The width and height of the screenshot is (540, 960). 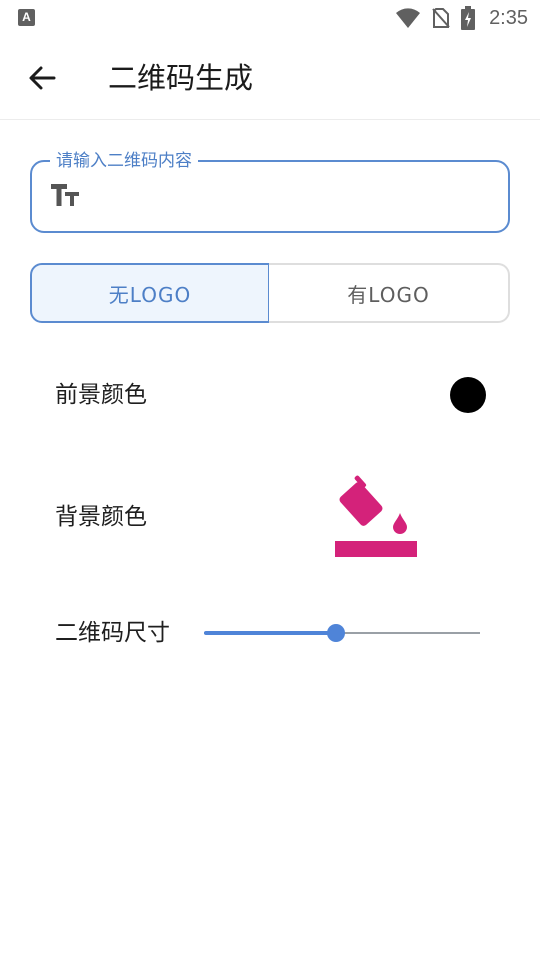 What do you see at coordinates (150, 293) in the screenshot?
I see `no-logo-option: 无LOGO` at bounding box center [150, 293].